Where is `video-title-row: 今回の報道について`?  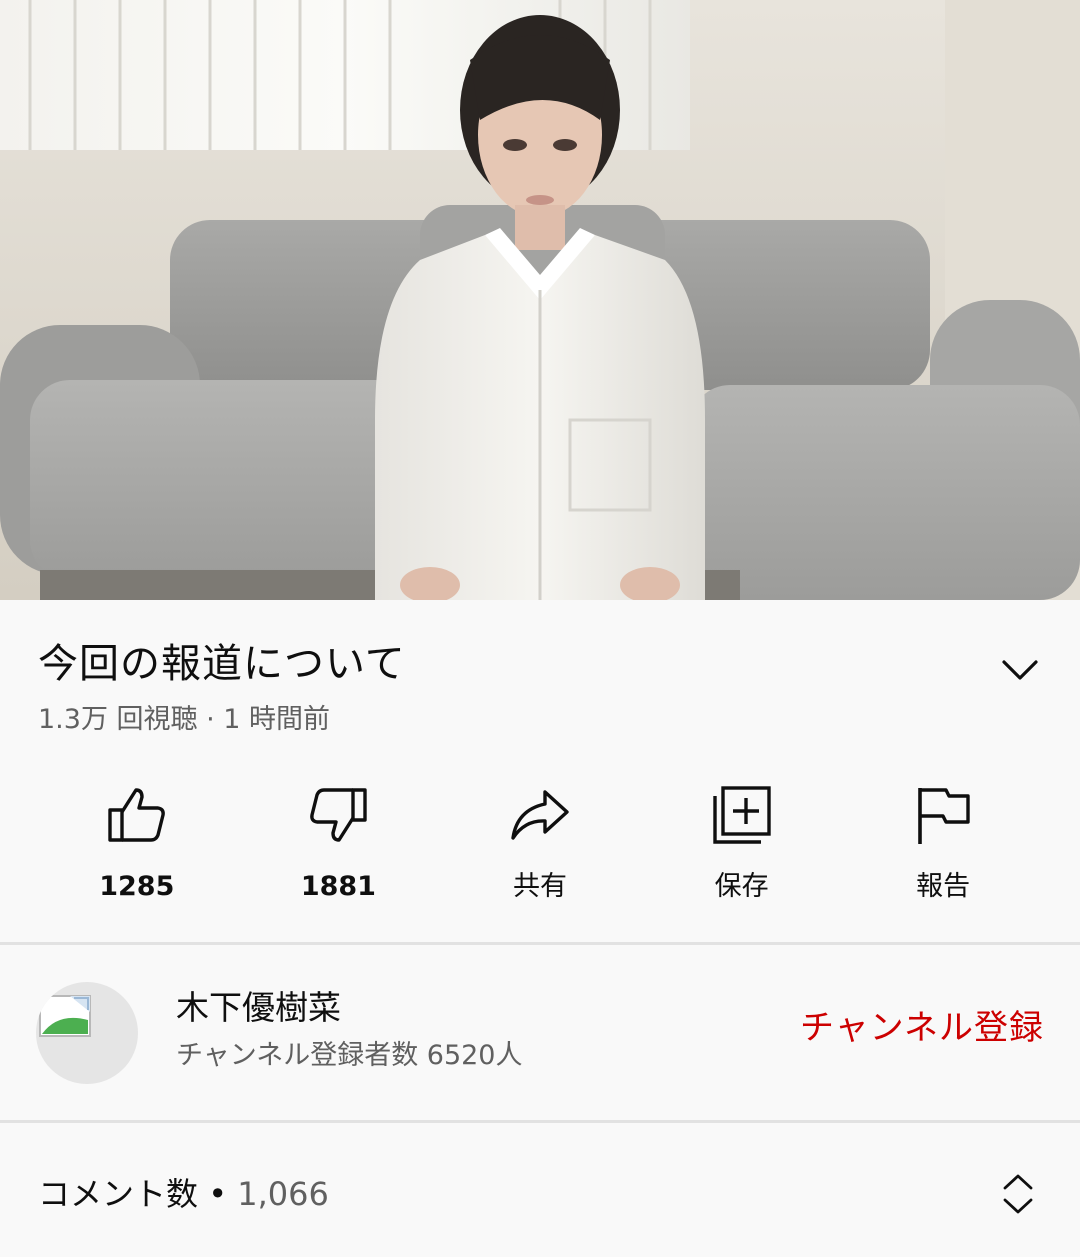 video-title-row: 今回の報道について is located at coordinates (540, 666).